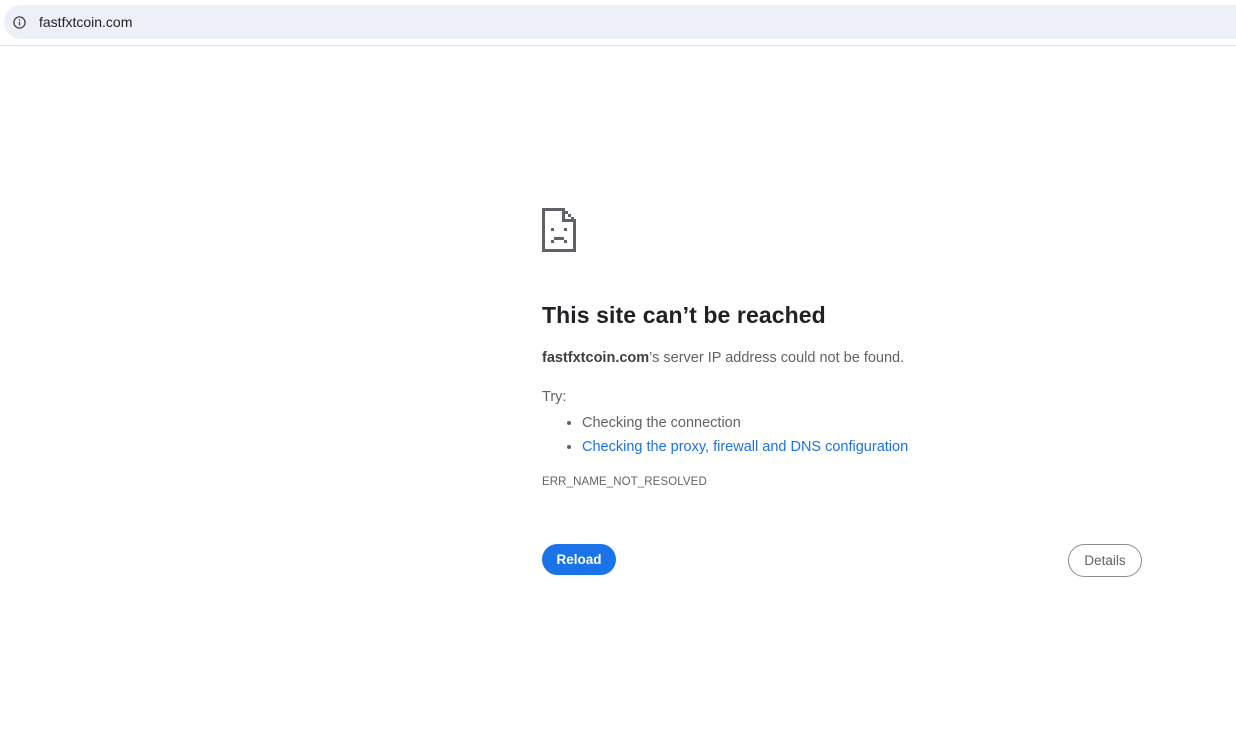 The height and width of the screenshot is (739, 1236). Describe the element at coordinates (1105, 560) in the screenshot. I see `details-button: Details` at that location.